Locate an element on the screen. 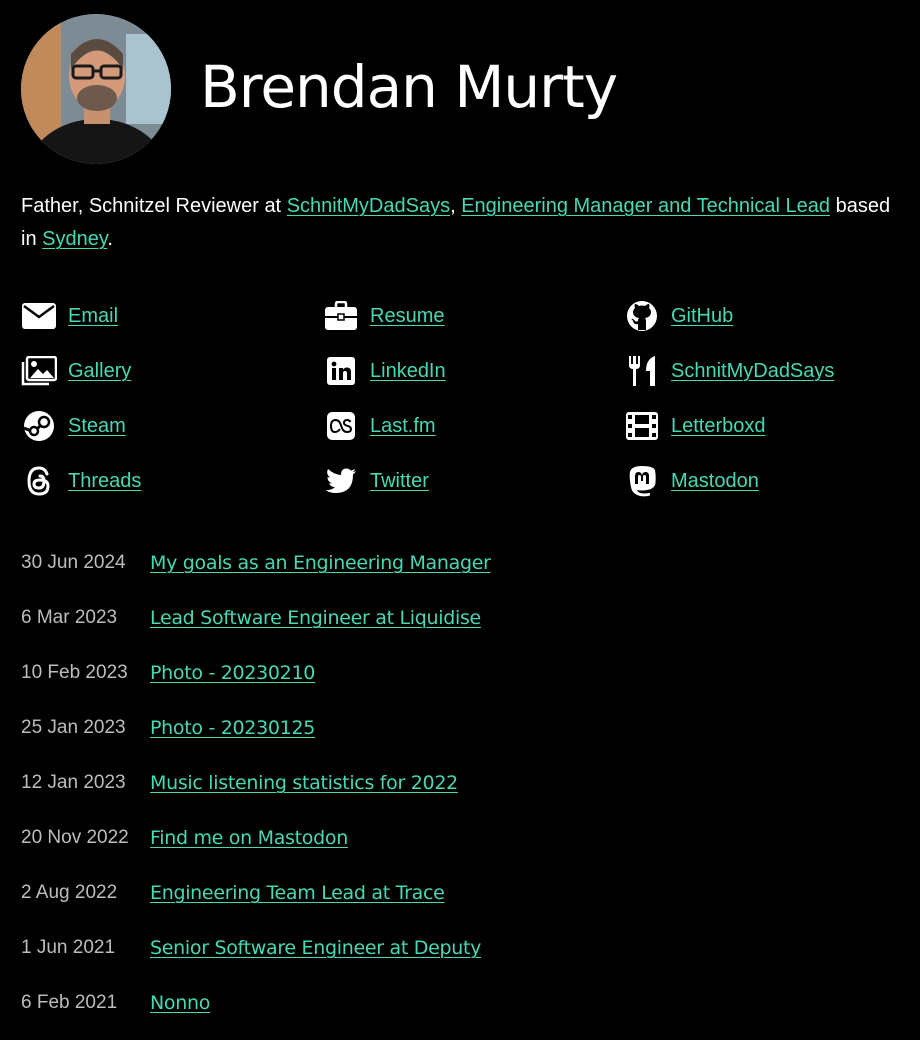 This screenshot has height=1040, width=920. link-github: GitHub is located at coordinates (762, 316).